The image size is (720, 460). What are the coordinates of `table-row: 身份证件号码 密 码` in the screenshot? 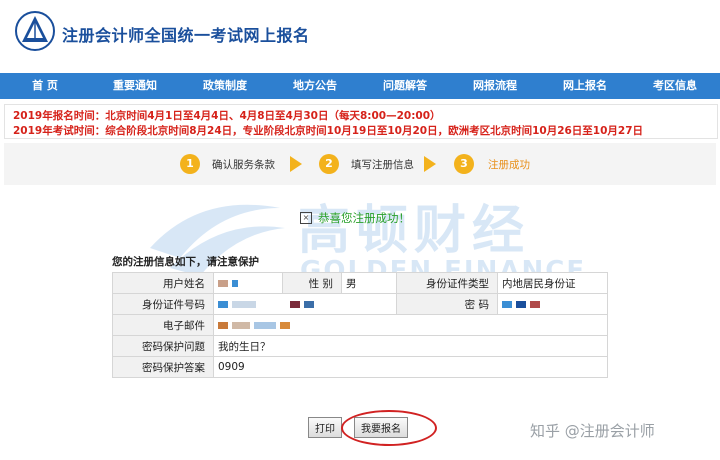 It's located at (360, 304).